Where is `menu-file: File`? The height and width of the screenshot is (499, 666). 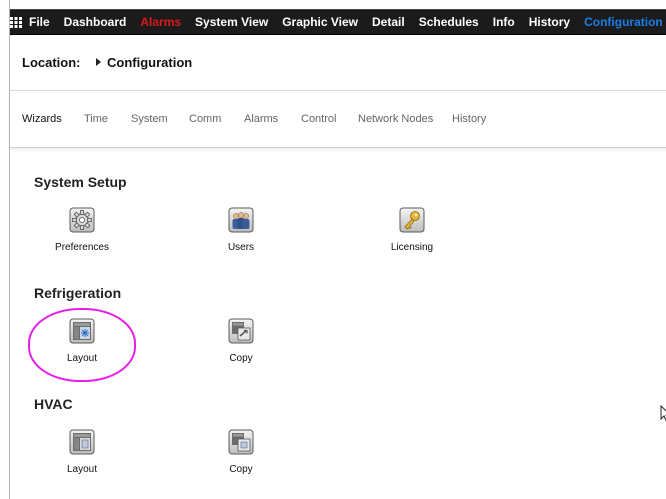 menu-file: File is located at coordinates (39, 22).